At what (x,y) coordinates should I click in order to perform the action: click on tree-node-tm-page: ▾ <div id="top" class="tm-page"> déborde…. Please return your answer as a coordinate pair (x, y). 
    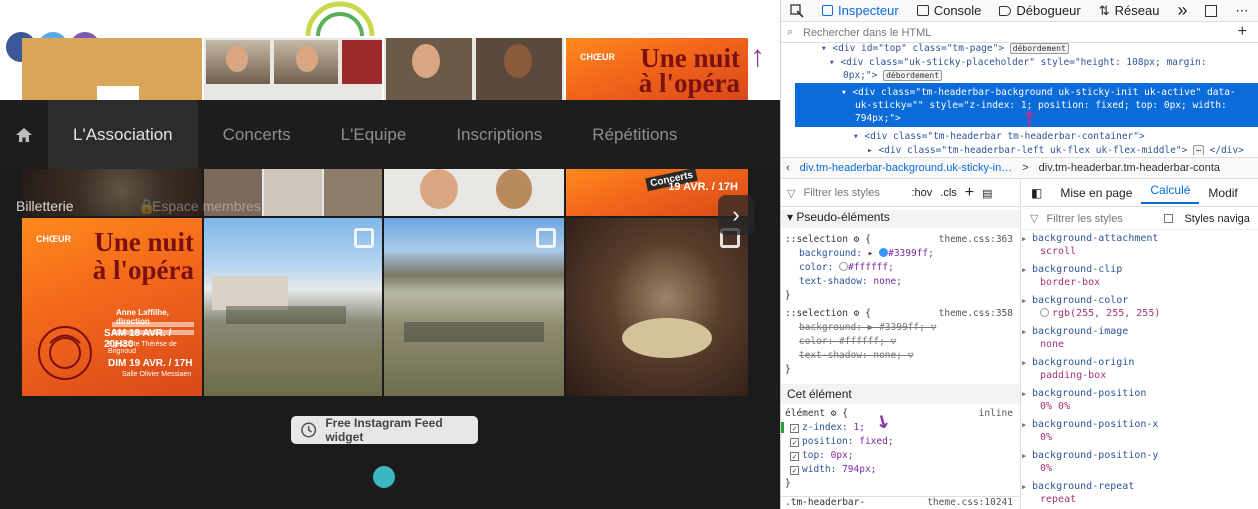
    Looking at the image, I should click on (945, 49).